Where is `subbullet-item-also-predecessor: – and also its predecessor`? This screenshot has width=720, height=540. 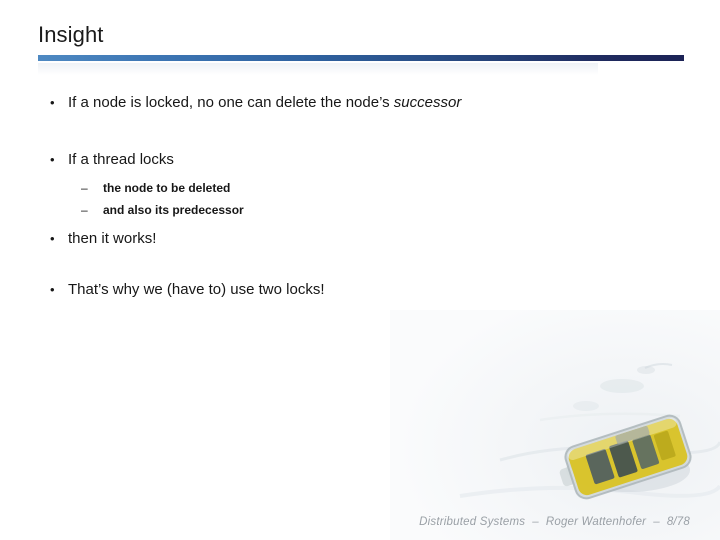 subbullet-item-also-predecessor: – and also its predecessor is located at coordinates (360, 210).